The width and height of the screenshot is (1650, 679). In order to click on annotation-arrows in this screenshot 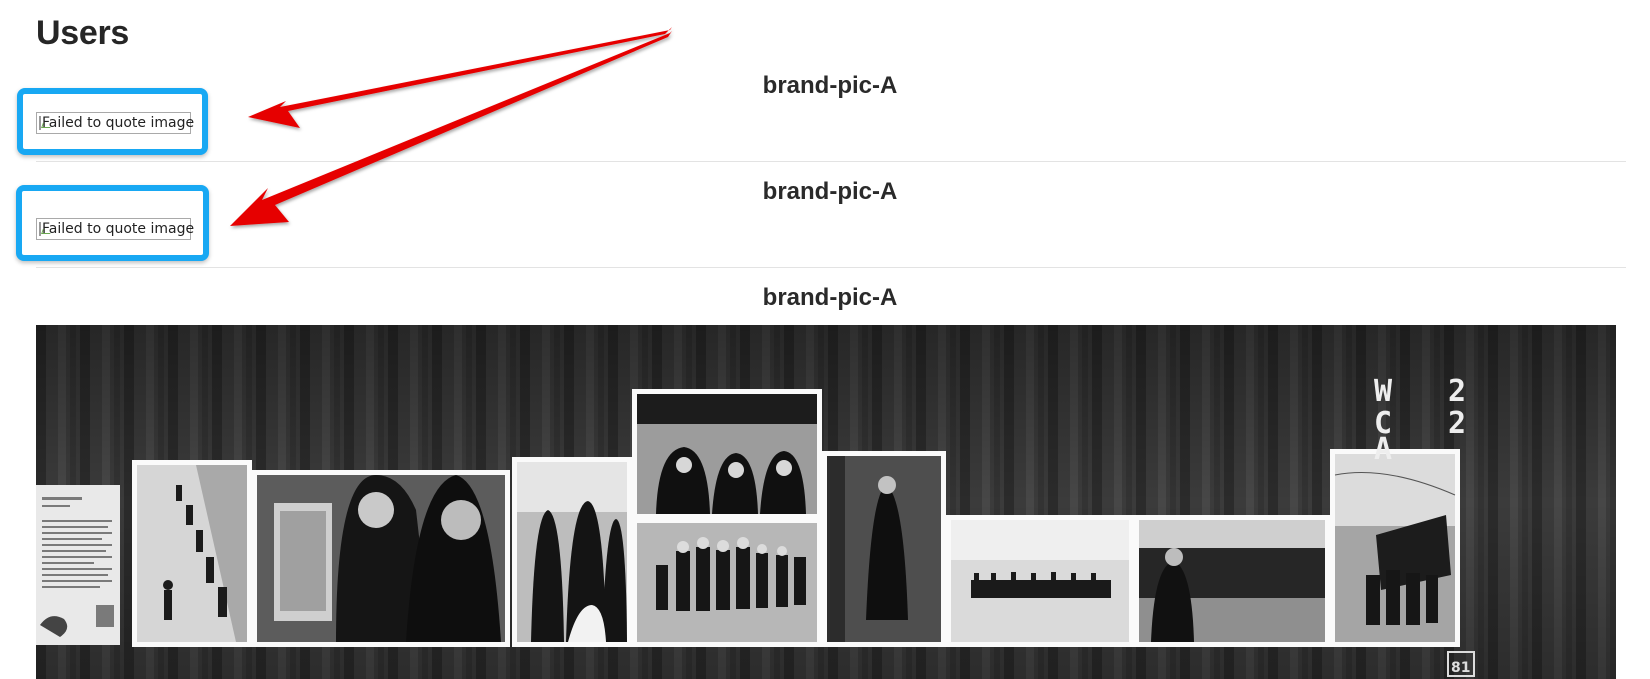, I will do `click(451, 126)`.